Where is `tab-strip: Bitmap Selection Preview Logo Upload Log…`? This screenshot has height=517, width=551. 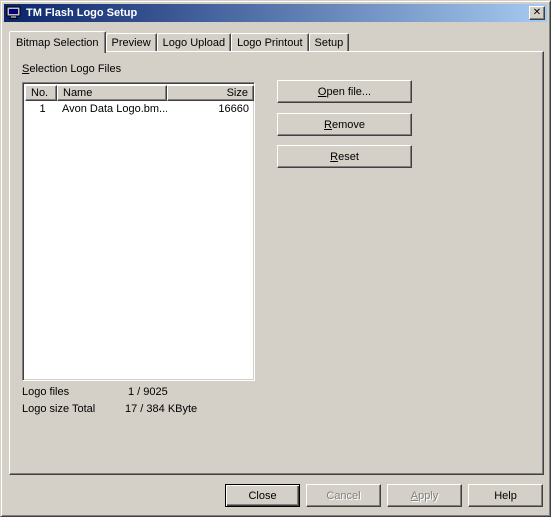
tab-strip: Bitmap Selection Preview Logo Upload Log… is located at coordinates (179, 41).